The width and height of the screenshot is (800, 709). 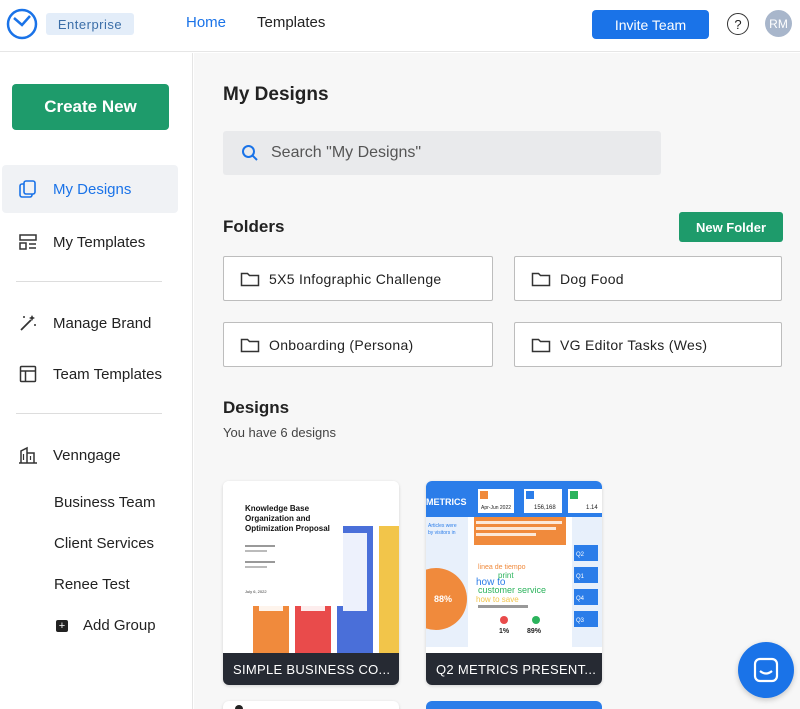 I want to click on folder-name: Dog Food, so click(x=592, y=278).